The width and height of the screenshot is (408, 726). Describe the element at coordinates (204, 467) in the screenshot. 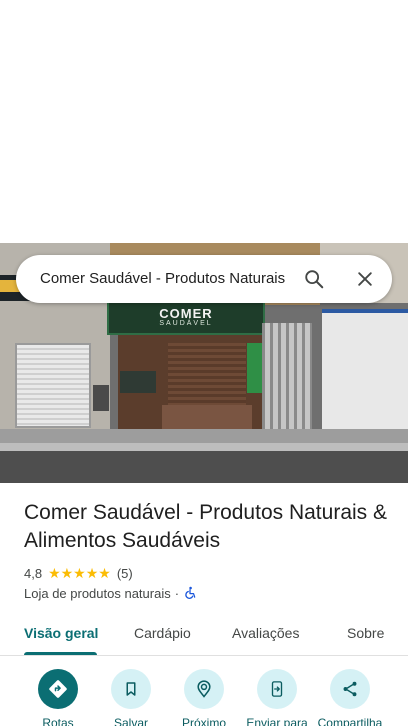

I see `photo-road` at that location.